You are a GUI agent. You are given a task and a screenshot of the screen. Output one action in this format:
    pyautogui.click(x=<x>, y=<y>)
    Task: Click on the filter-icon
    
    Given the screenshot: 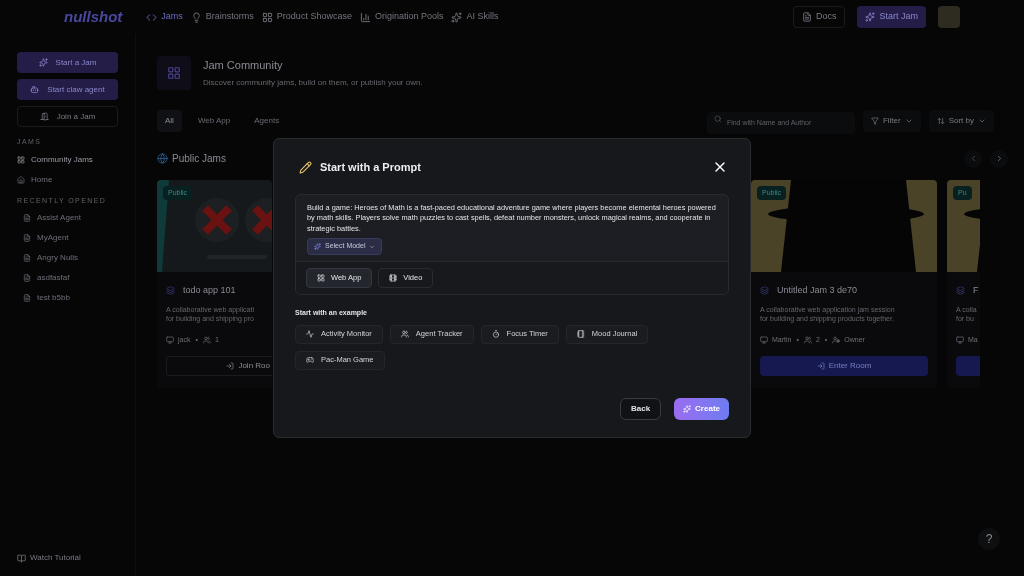 What is the action you would take?
    pyautogui.click(x=874, y=120)
    